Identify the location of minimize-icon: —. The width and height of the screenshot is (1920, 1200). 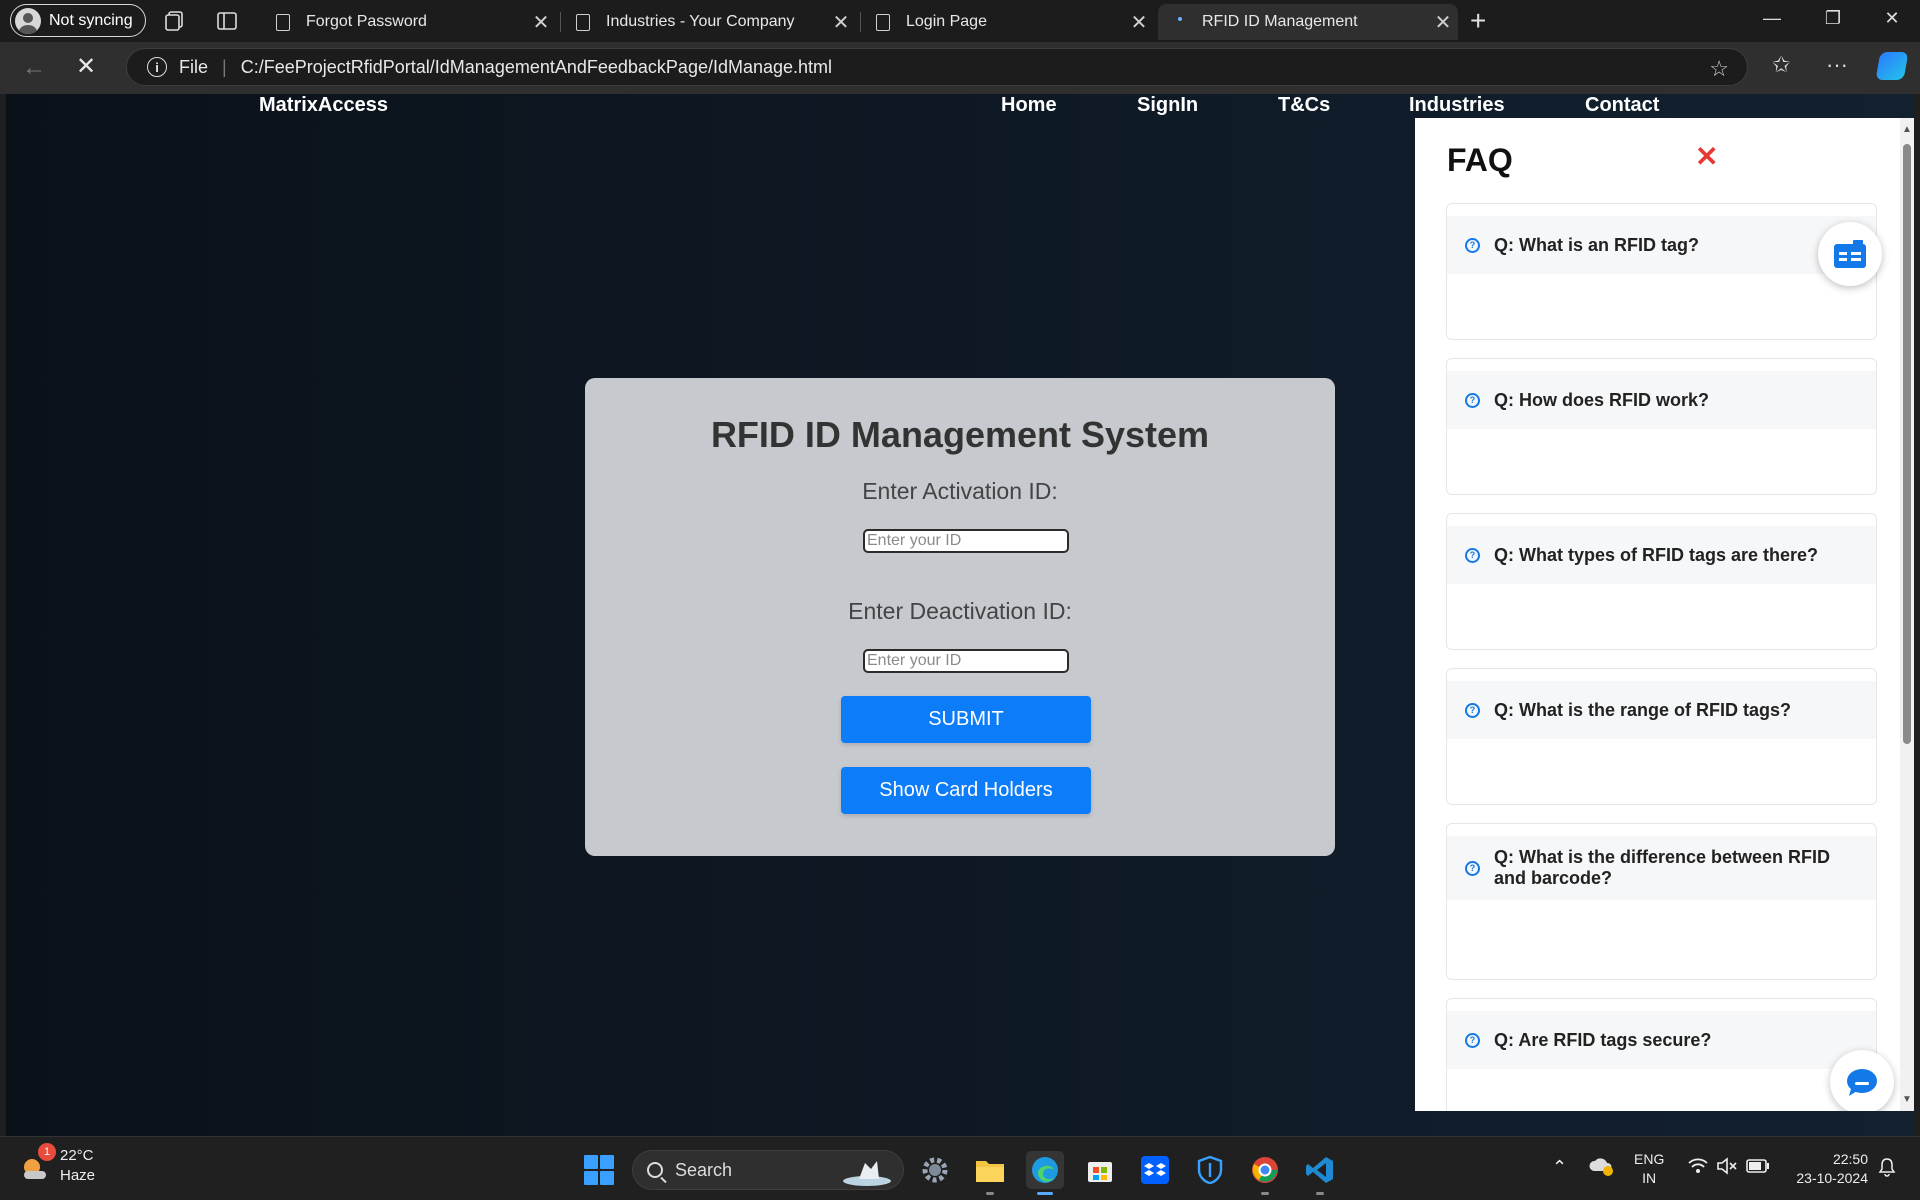
(1772, 18).